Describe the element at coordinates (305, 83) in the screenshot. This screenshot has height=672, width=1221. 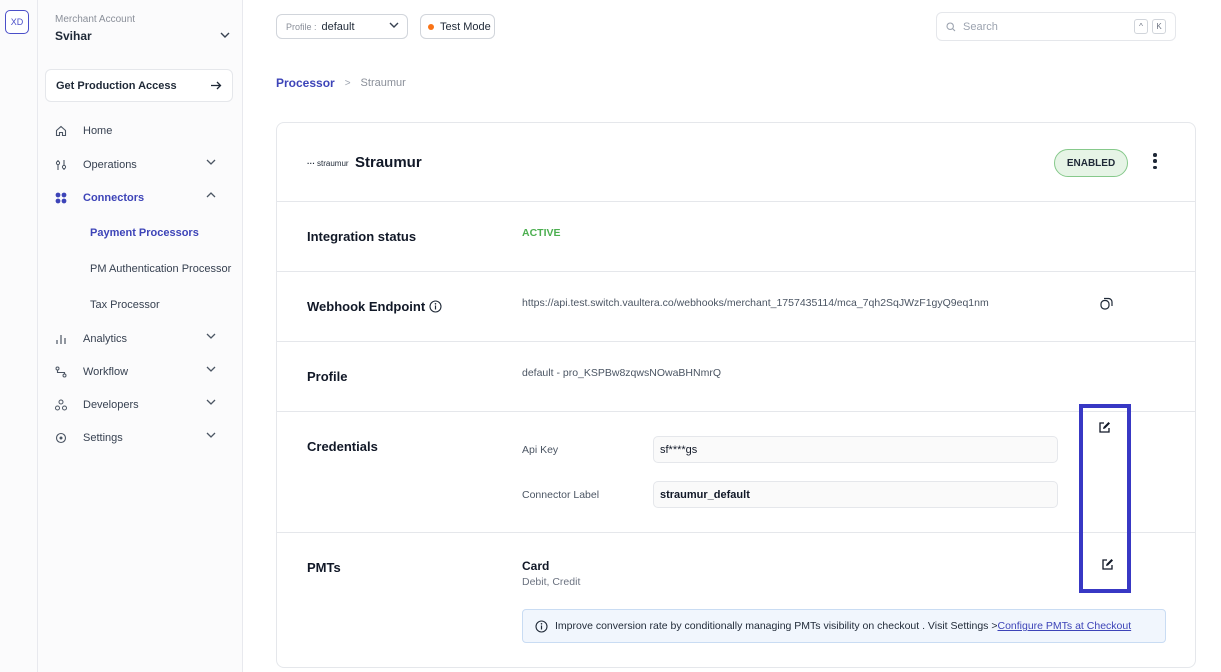
I see `breadcrumb-processor-link: Processor` at that location.